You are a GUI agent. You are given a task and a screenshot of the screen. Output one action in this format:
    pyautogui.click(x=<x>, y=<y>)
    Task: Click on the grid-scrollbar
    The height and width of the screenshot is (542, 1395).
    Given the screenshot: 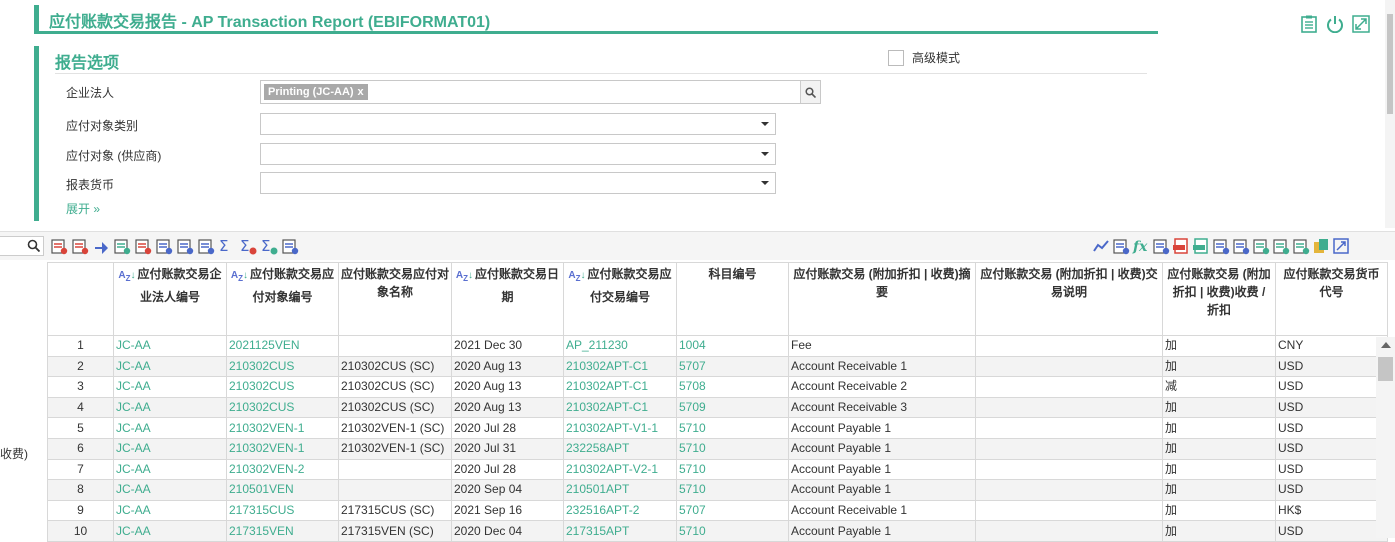 What is the action you would take?
    pyautogui.click(x=1385, y=437)
    